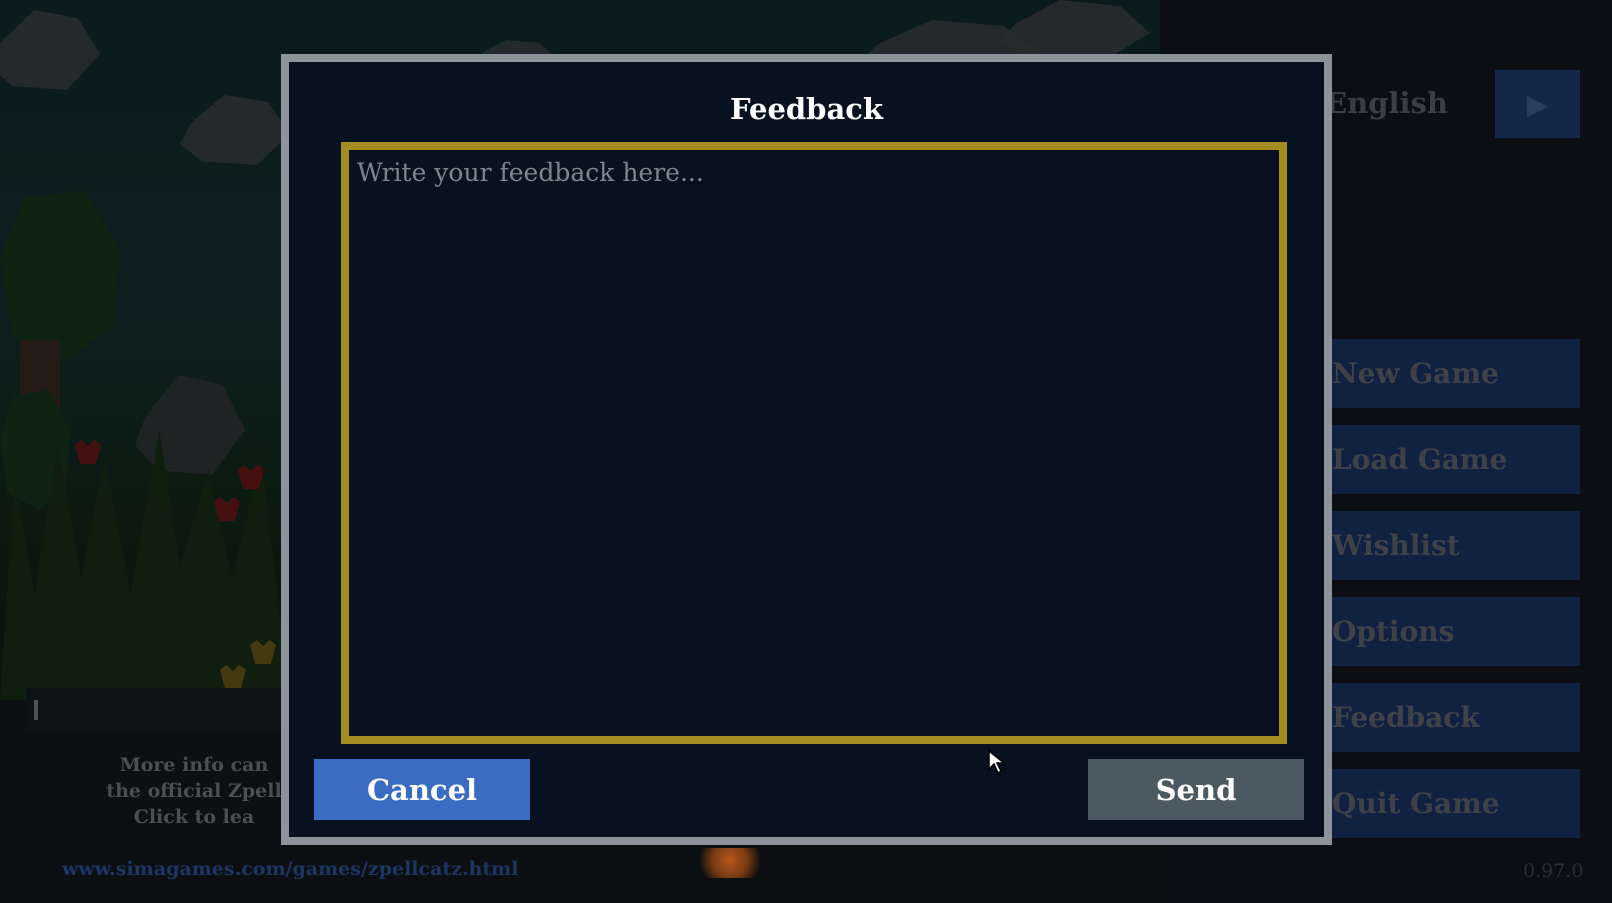  I want to click on cancel-button: Cancel, so click(422, 789).